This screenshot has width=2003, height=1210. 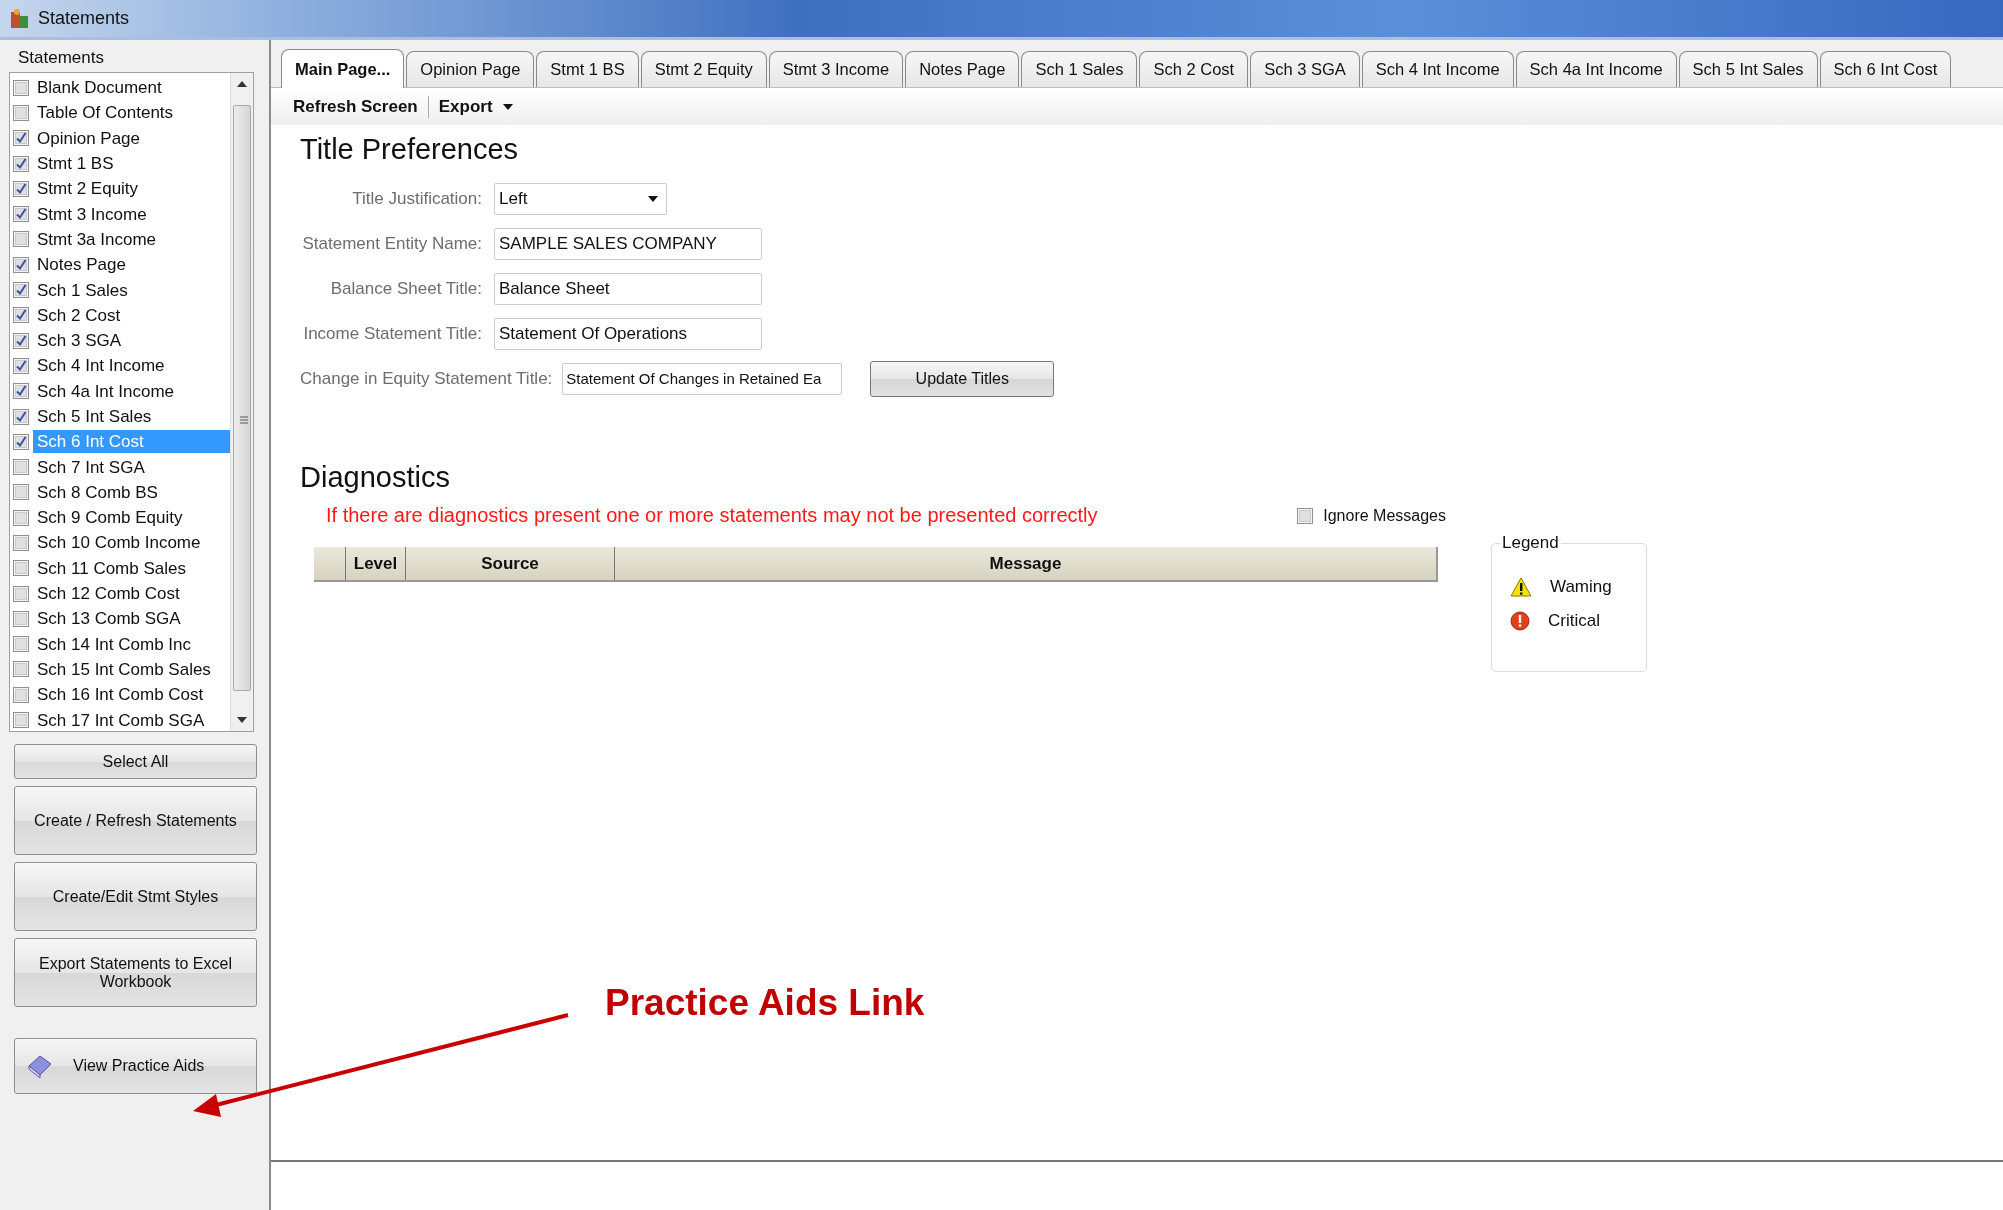 What do you see at coordinates (1520, 621) in the screenshot?
I see `critical-icon` at bounding box center [1520, 621].